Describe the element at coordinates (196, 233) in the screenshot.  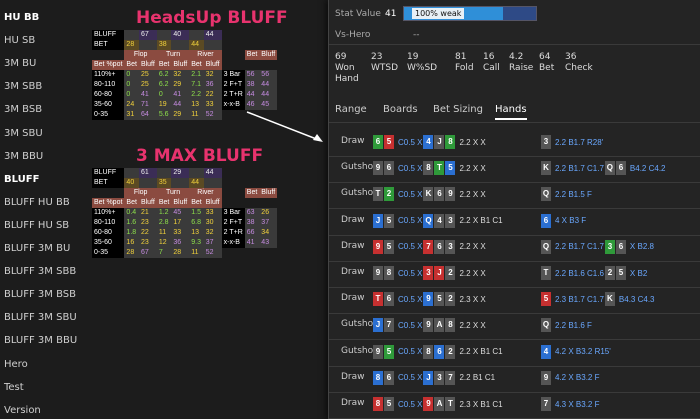
I see `stat-cell: 13` at that location.